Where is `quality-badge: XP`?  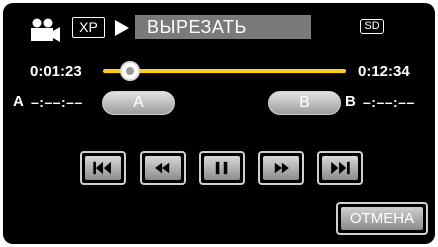 quality-badge: XP is located at coordinates (88, 27).